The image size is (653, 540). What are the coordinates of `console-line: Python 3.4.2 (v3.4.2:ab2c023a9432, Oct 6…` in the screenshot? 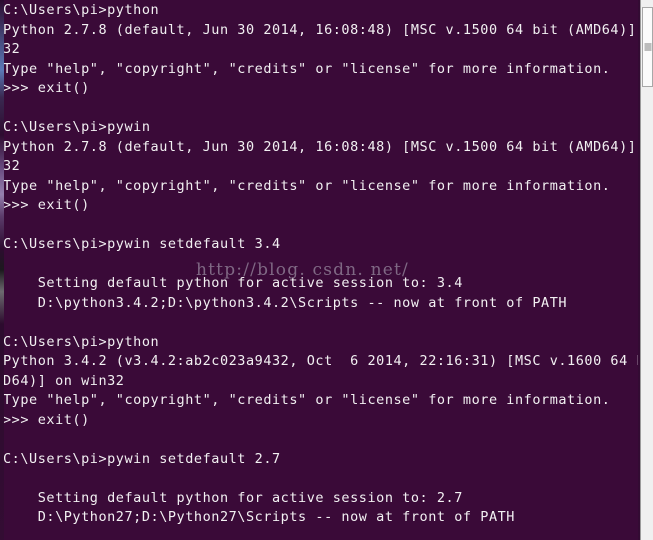 It's located at (328, 361).